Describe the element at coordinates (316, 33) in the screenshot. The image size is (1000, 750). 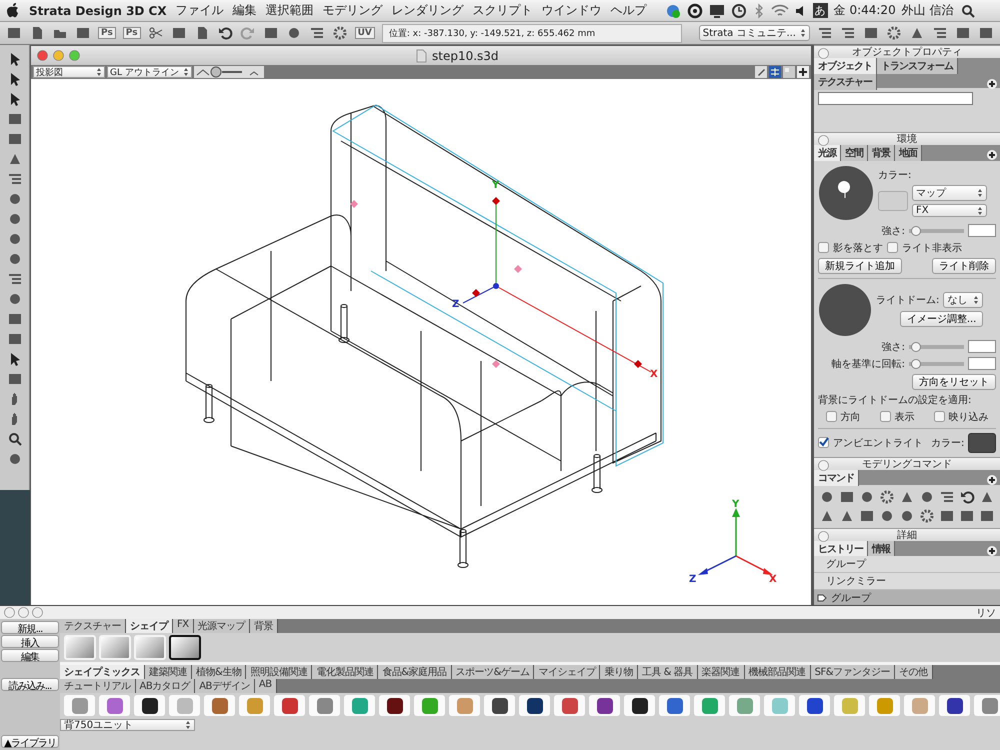
I see `align-icon` at that location.